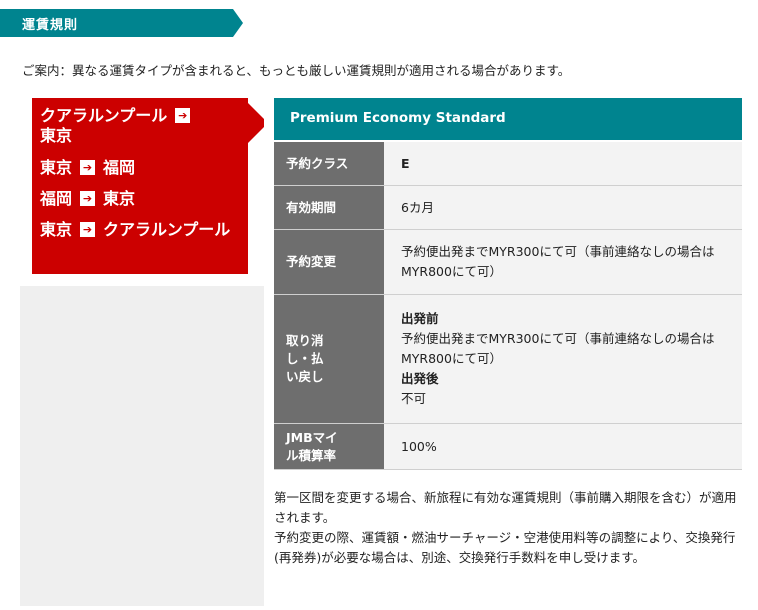 The width and height of the screenshot is (758, 610). What do you see at coordinates (167, 229) in the screenshot?
I see `route-to: クアラルンプール` at bounding box center [167, 229].